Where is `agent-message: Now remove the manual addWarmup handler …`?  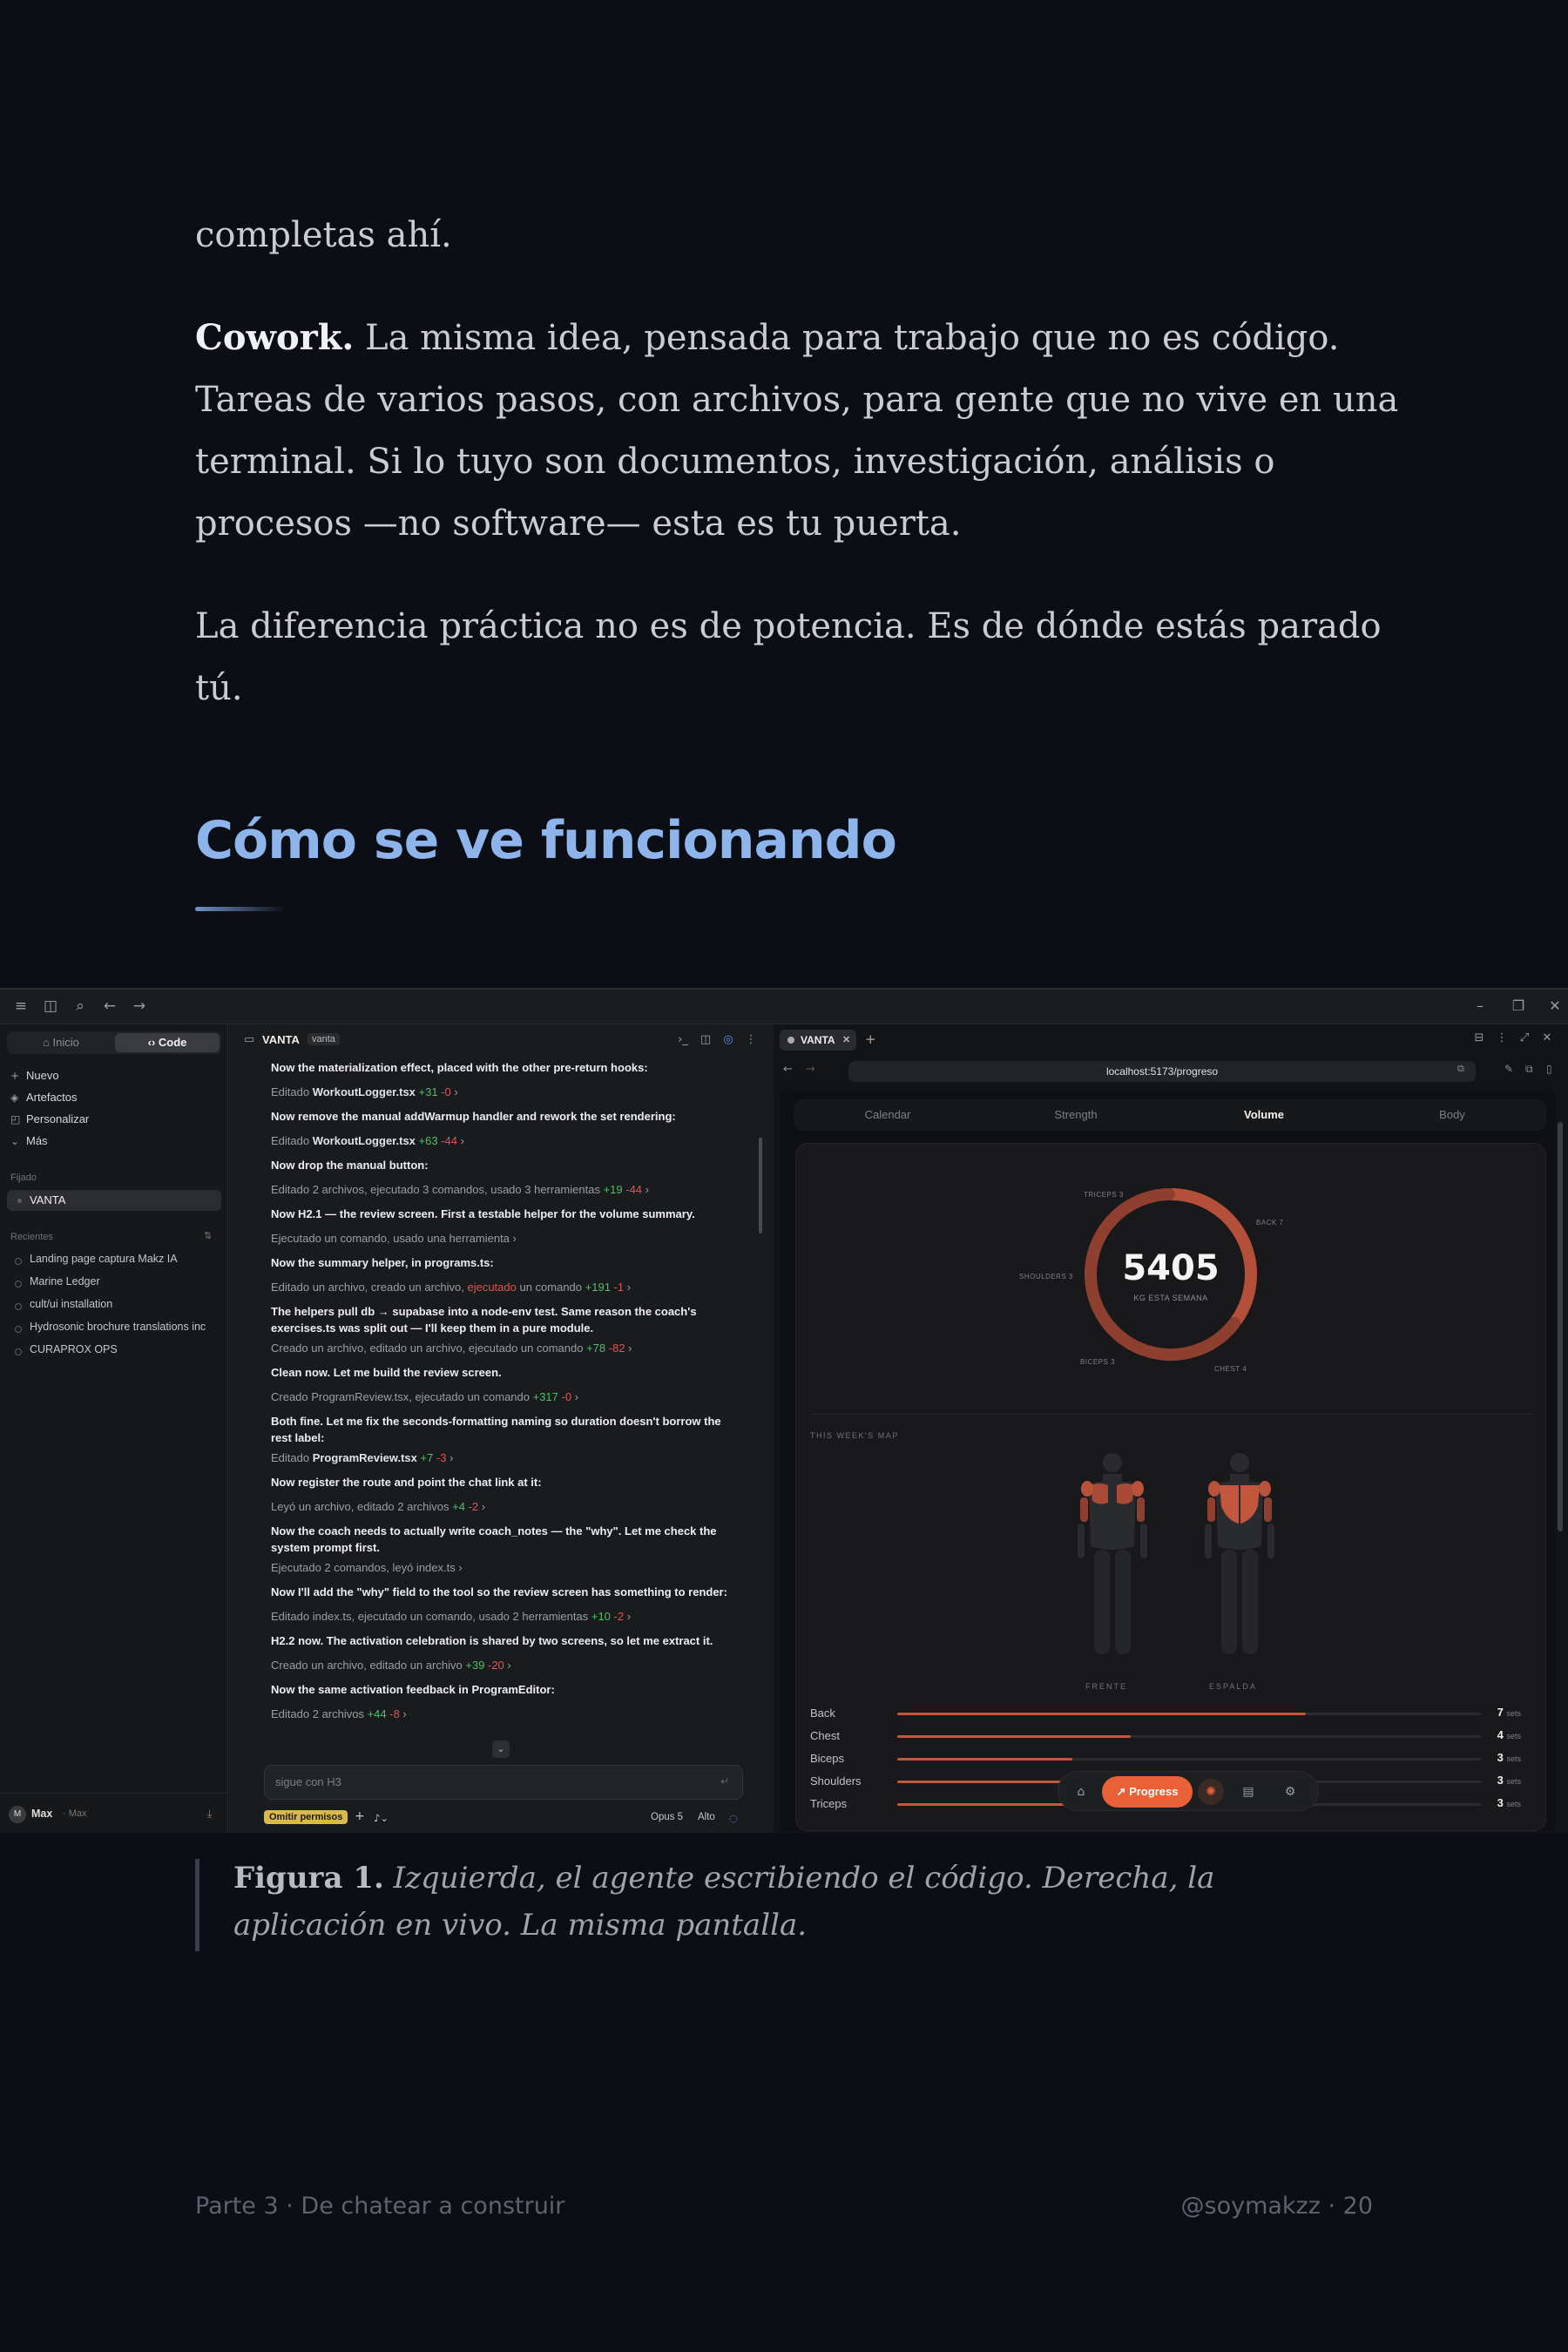 agent-message: Now remove the manual addWarmup handler … is located at coordinates (474, 1116).